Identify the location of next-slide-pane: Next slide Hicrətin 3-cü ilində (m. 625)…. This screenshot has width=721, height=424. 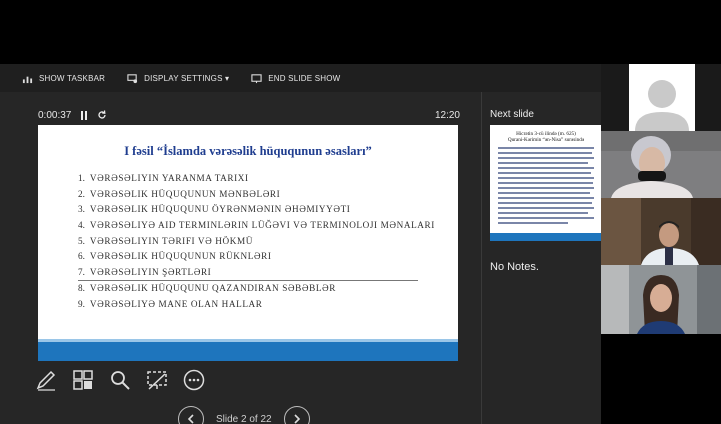
(542, 258).